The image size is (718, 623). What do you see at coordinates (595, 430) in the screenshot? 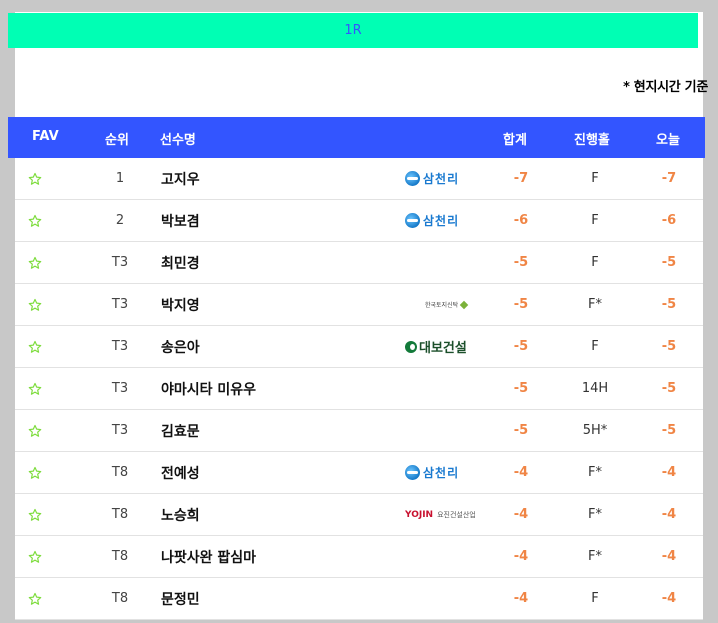
I see `player-holes-played: 5H*` at bounding box center [595, 430].